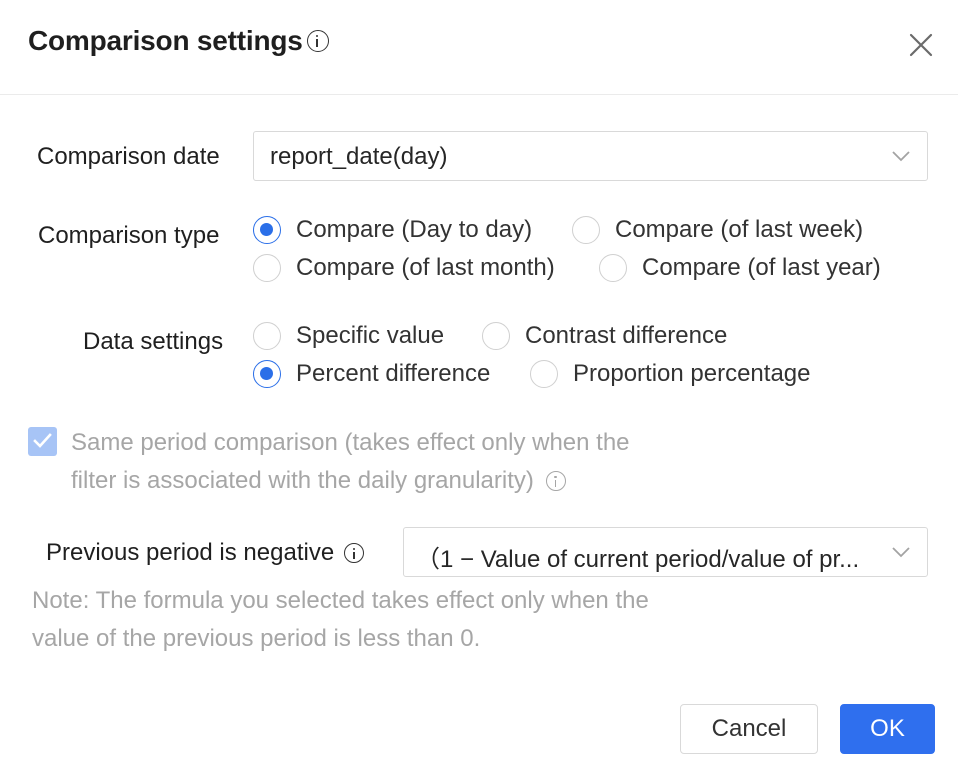 The image size is (958, 776). What do you see at coordinates (128, 156) in the screenshot?
I see `comparison-date-label: Comparison date` at bounding box center [128, 156].